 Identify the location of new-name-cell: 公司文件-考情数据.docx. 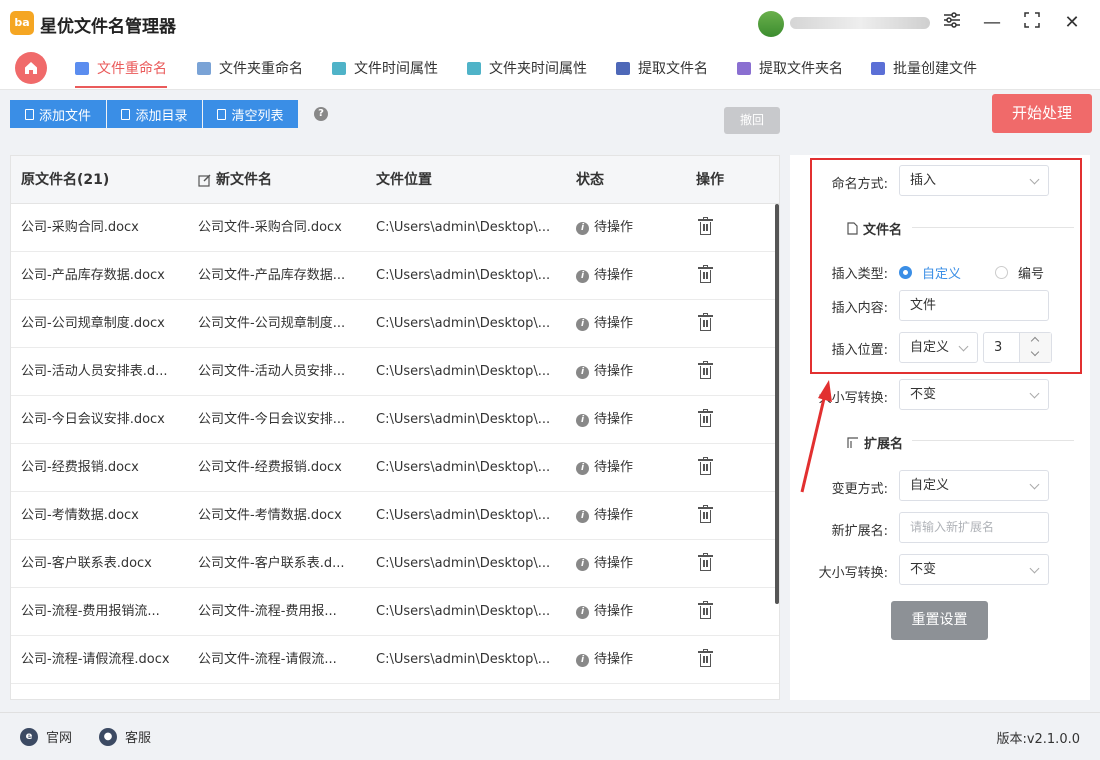
(270, 515).